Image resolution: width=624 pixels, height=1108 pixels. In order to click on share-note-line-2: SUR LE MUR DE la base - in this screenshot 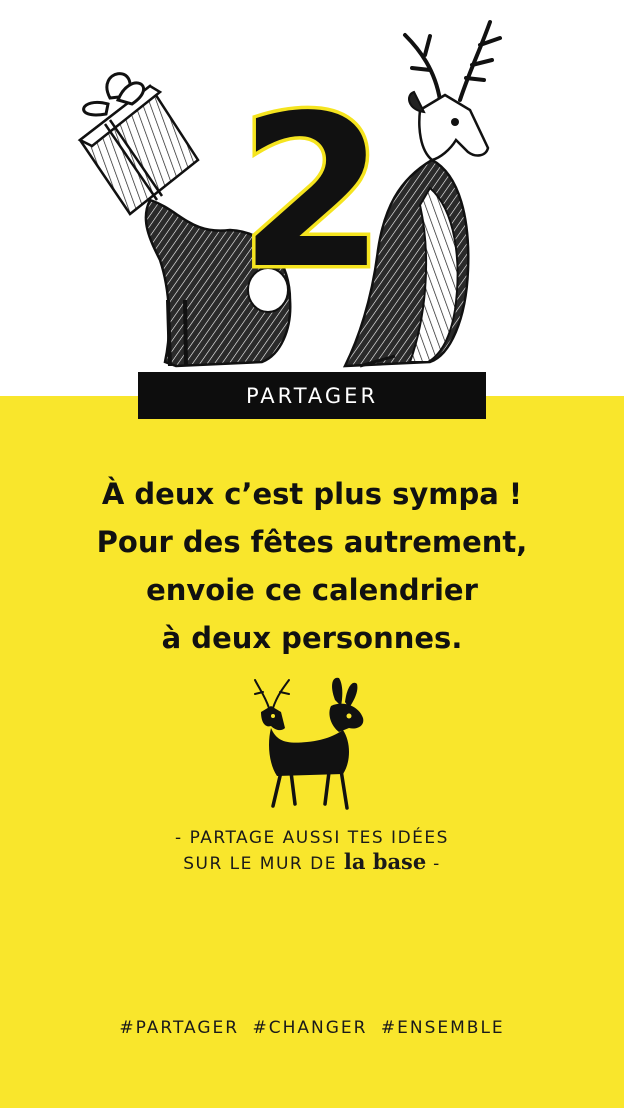, I will do `click(312, 863)`.